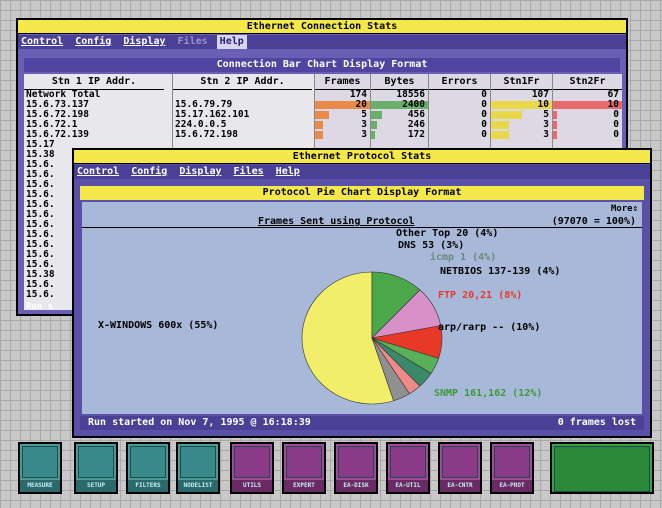 Image resolution: width=662 pixels, height=508 pixels. I want to click on nodes-icon, so click(198, 462).